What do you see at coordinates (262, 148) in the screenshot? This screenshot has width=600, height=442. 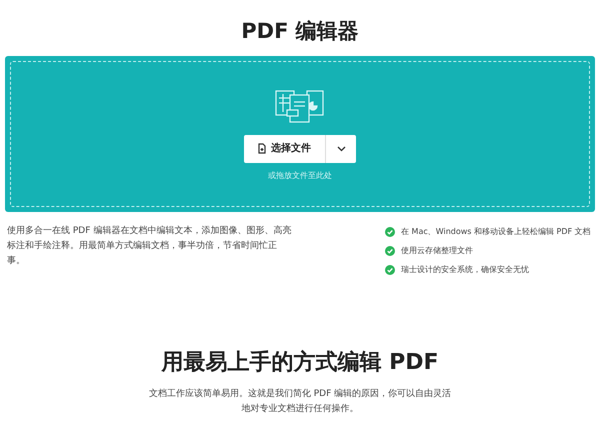 I see `file-icon` at bounding box center [262, 148].